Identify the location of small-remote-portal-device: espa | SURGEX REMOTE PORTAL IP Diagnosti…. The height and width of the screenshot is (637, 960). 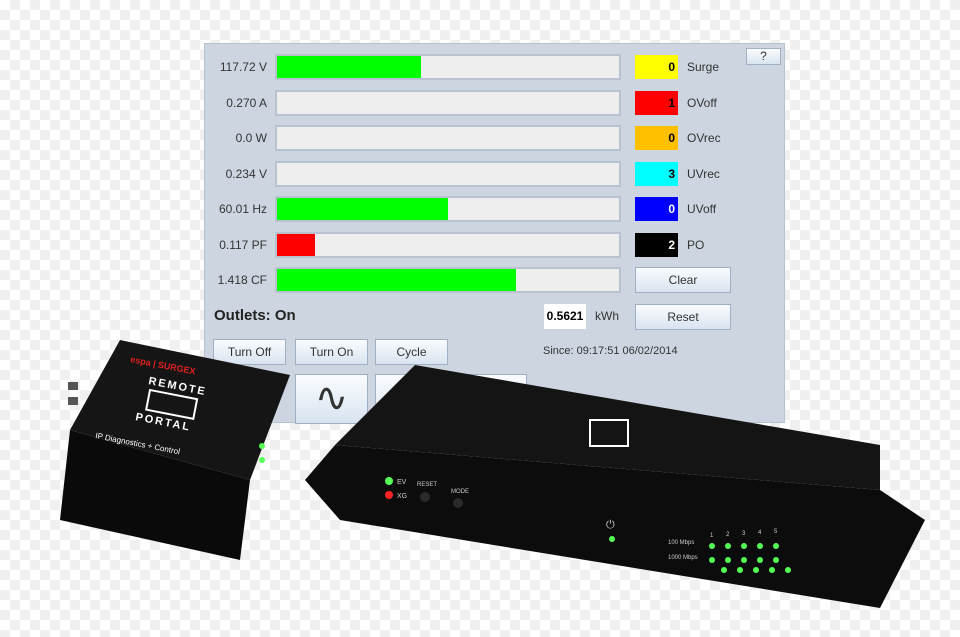
(175, 450).